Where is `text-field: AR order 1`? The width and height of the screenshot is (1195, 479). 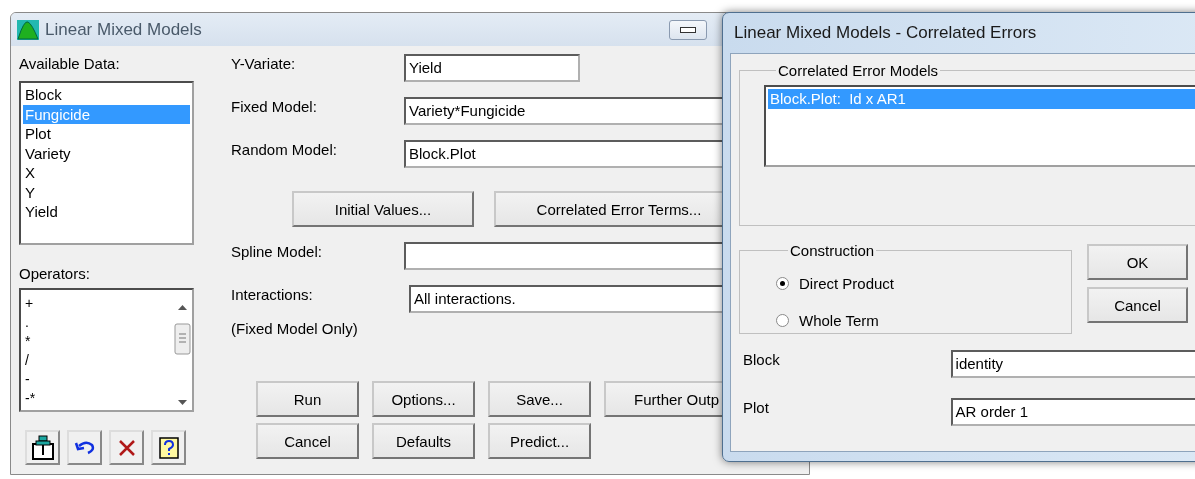
text-field: AR order 1 is located at coordinates (1072, 412).